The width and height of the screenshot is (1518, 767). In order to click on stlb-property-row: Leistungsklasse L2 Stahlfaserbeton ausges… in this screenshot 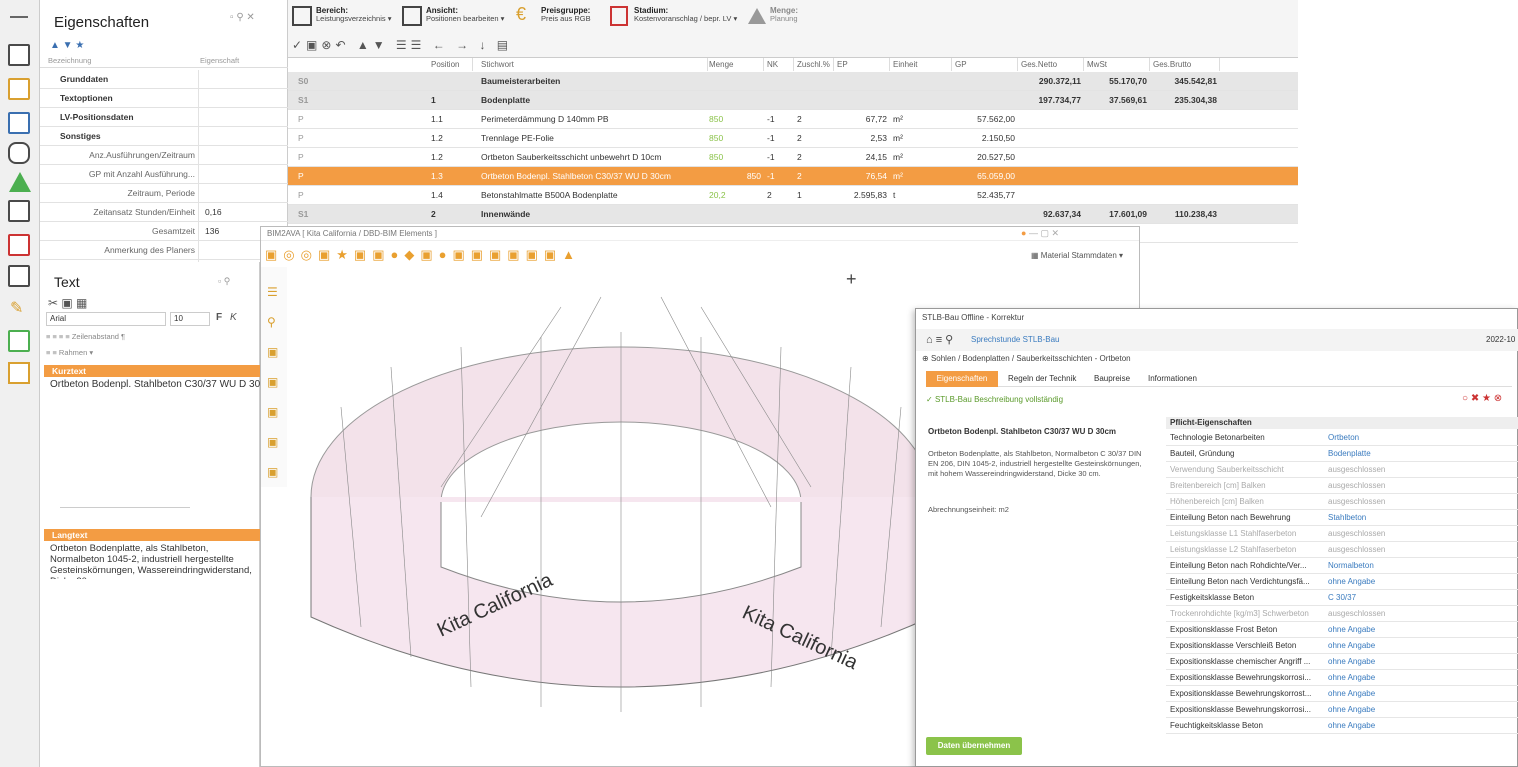, I will do `click(1342, 550)`.